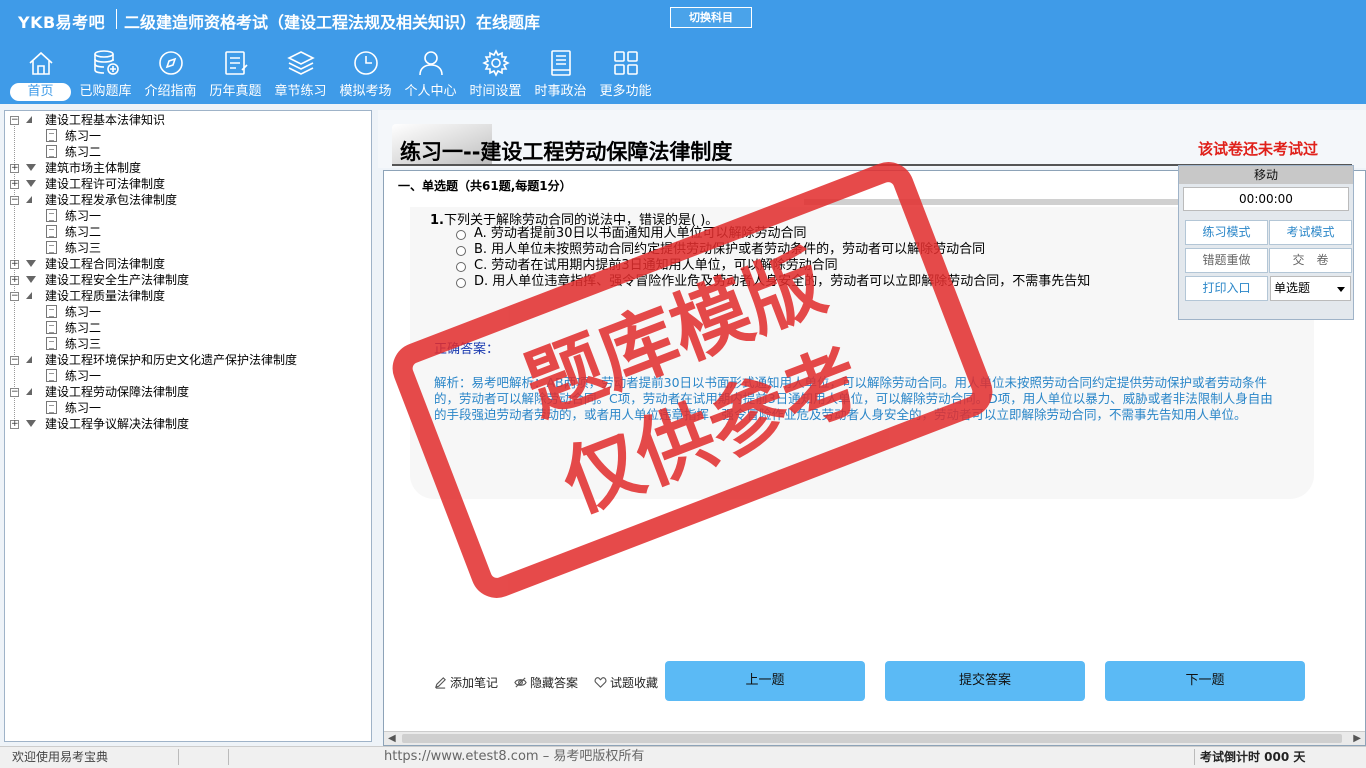  Describe the element at coordinates (485, 186) in the screenshot. I see `section-title: 一、单选题（共61题,每题1分）` at that location.